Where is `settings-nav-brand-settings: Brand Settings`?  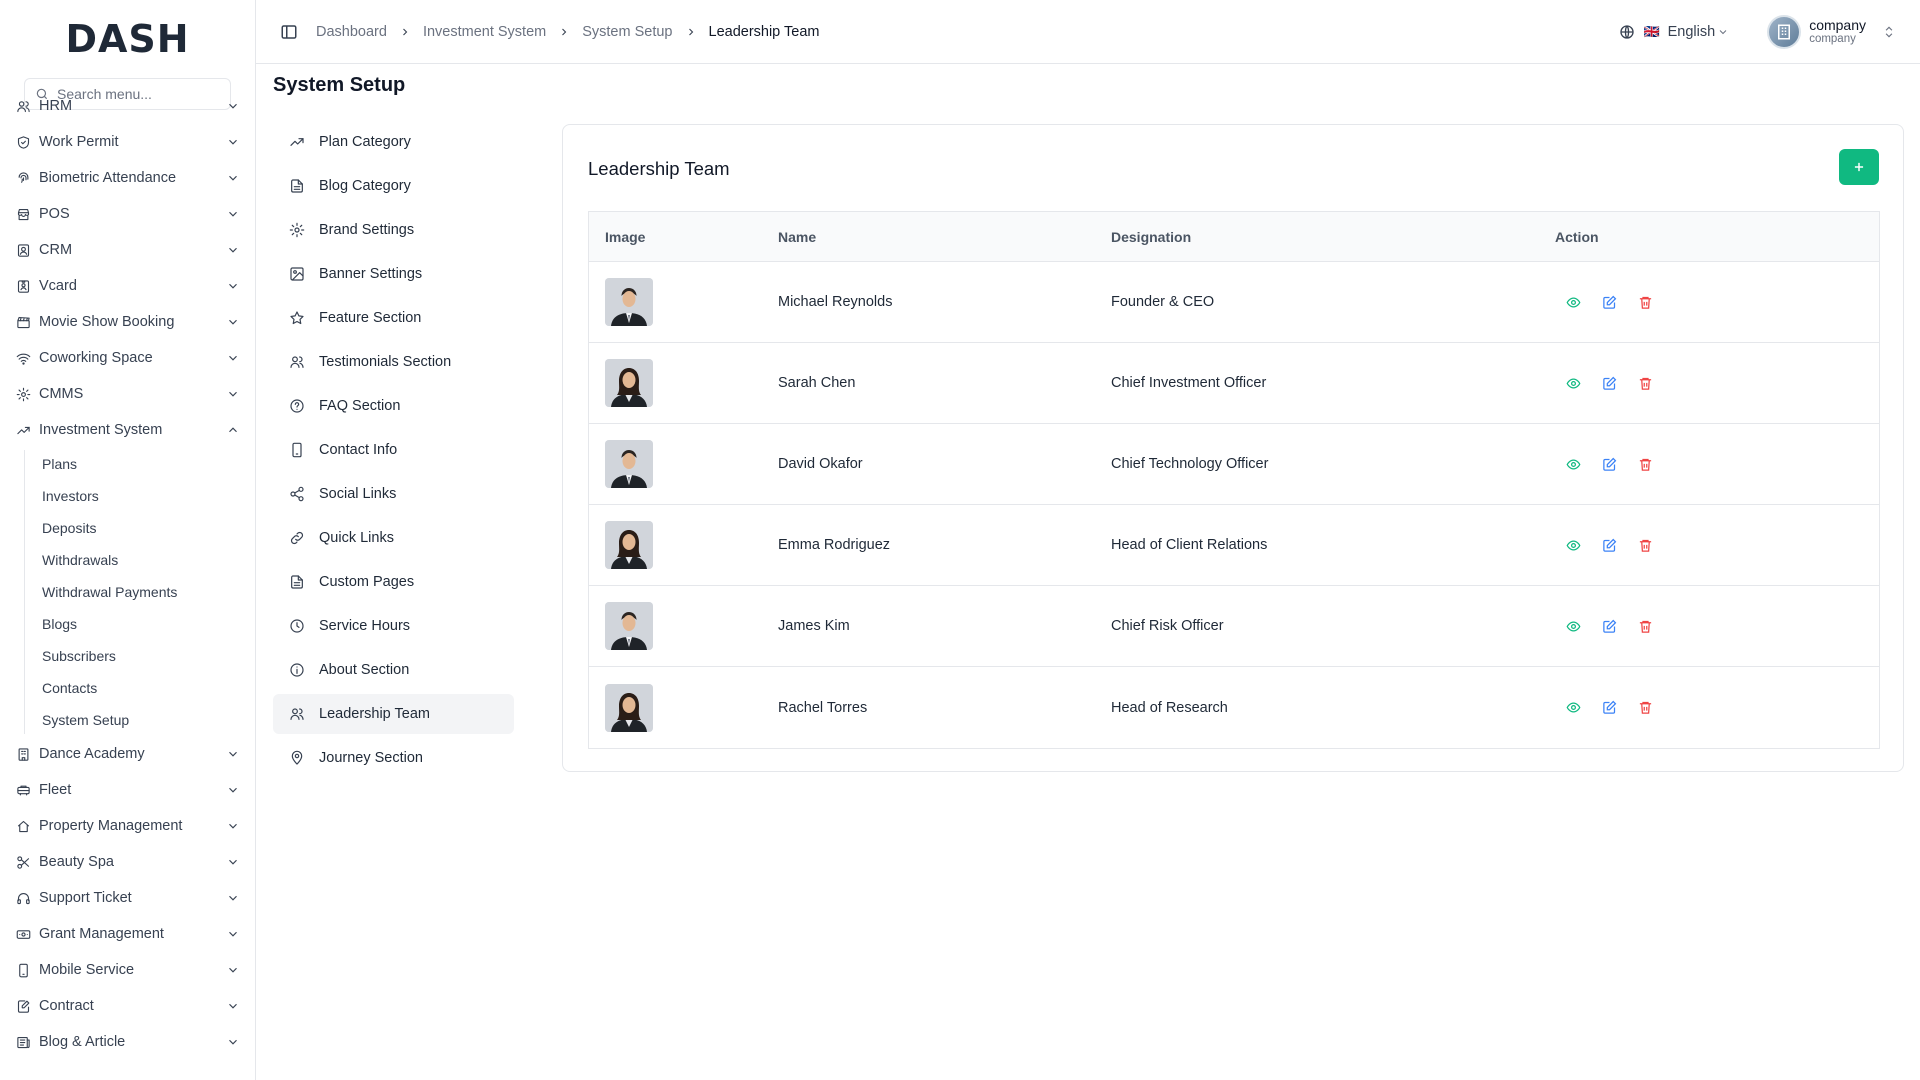
settings-nav-brand-settings: Brand Settings is located at coordinates (393, 230).